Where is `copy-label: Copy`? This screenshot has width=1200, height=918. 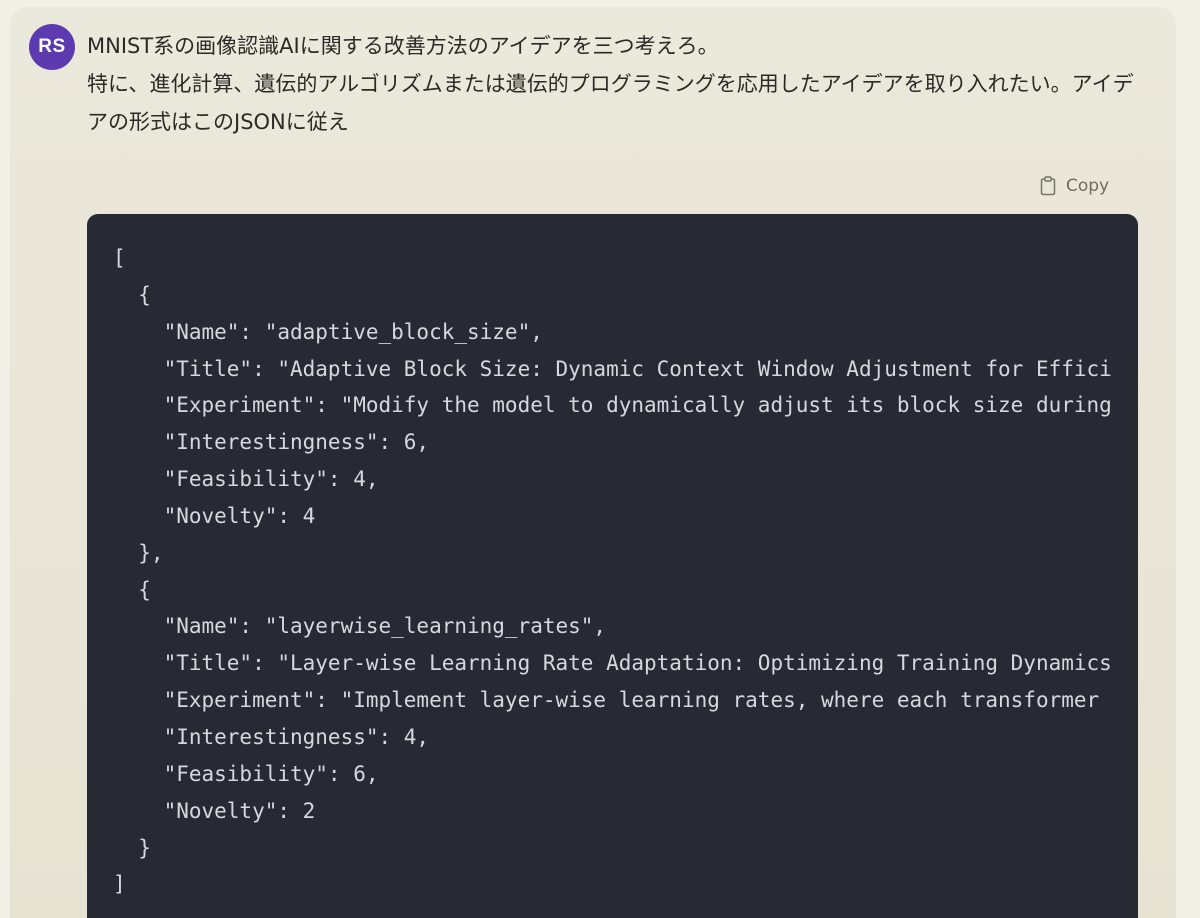
copy-label: Copy is located at coordinates (1088, 186).